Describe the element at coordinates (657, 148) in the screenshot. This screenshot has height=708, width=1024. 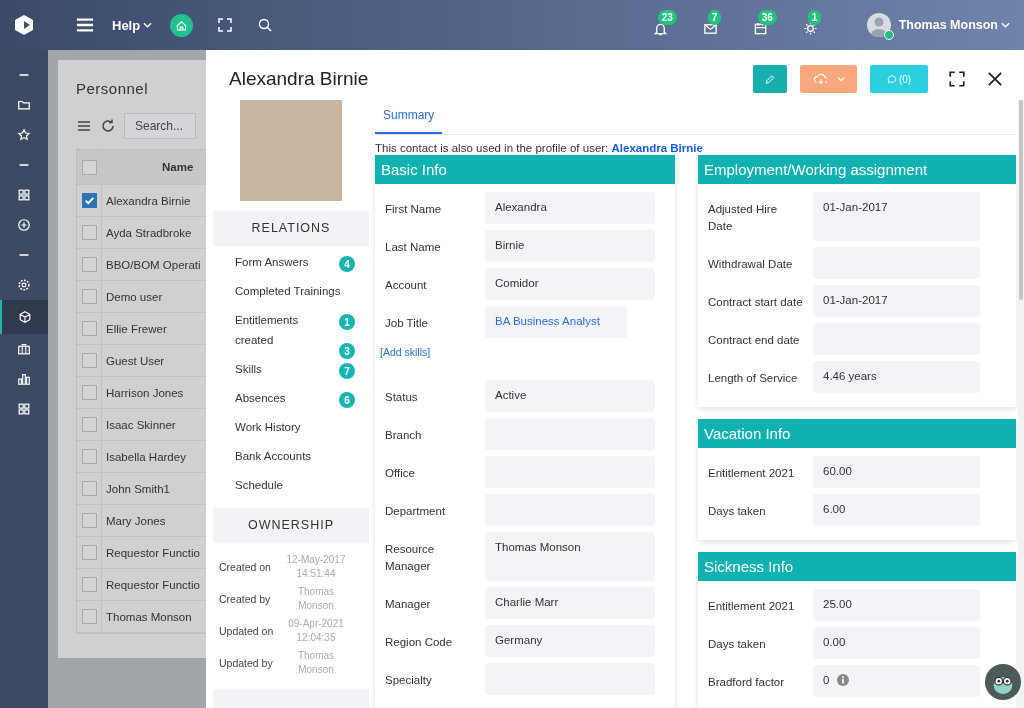
I see `user-profile-link: Alexandra Birnie` at that location.